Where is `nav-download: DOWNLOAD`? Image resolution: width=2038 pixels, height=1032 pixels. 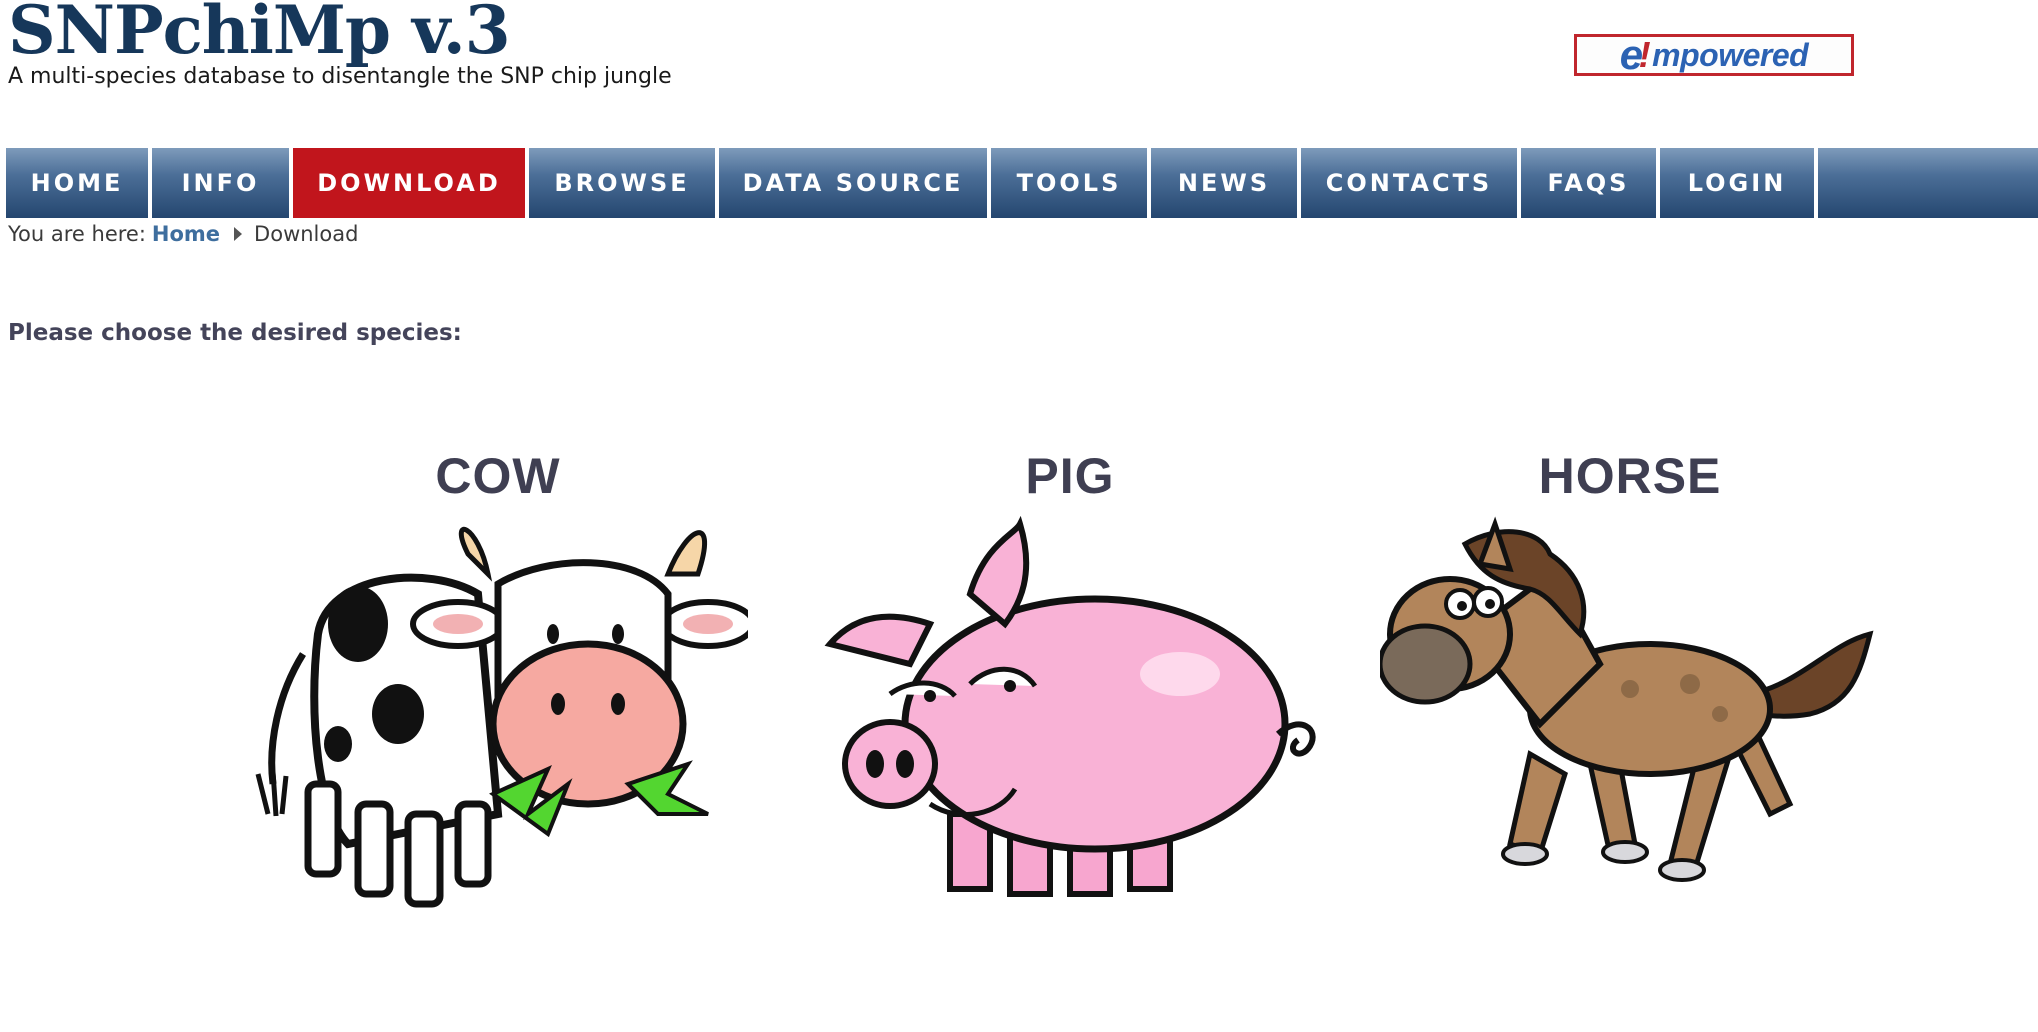 nav-download: DOWNLOAD is located at coordinates (411, 183).